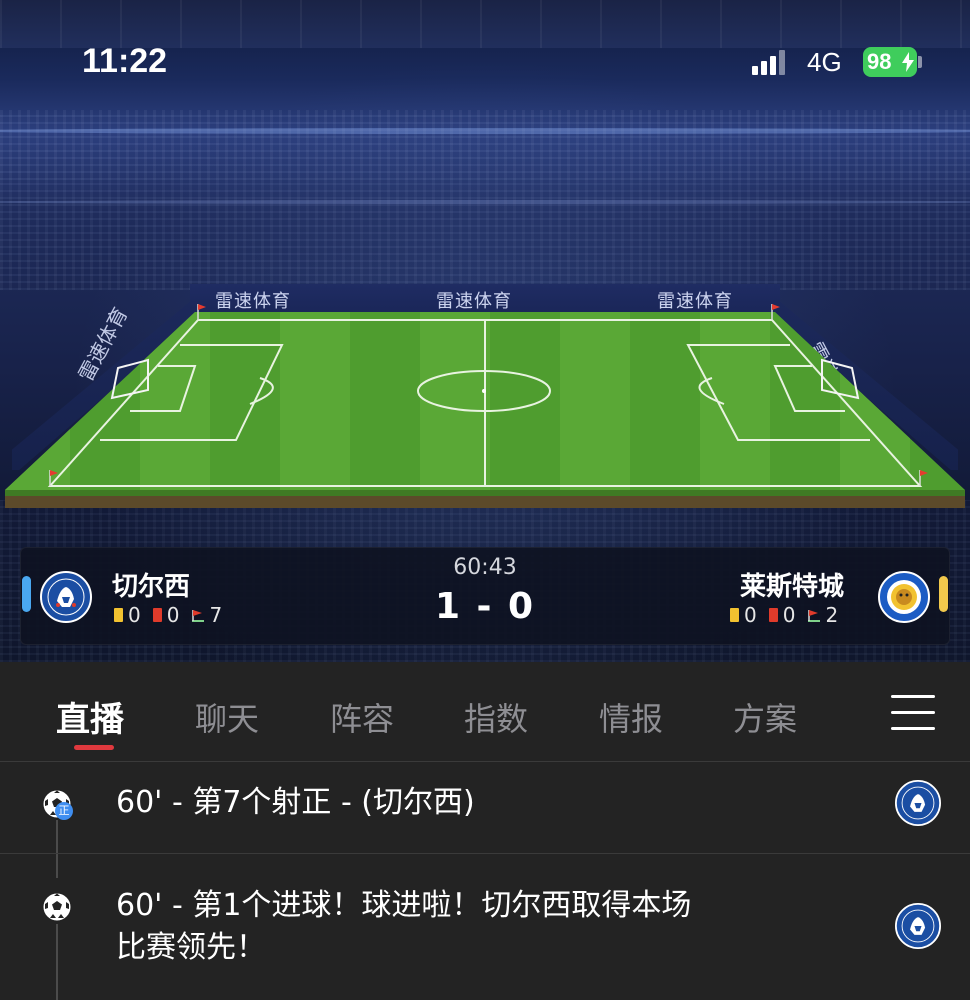  Describe the element at coordinates (908, 62) in the screenshot. I see `charging-bolt-icon` at that location.